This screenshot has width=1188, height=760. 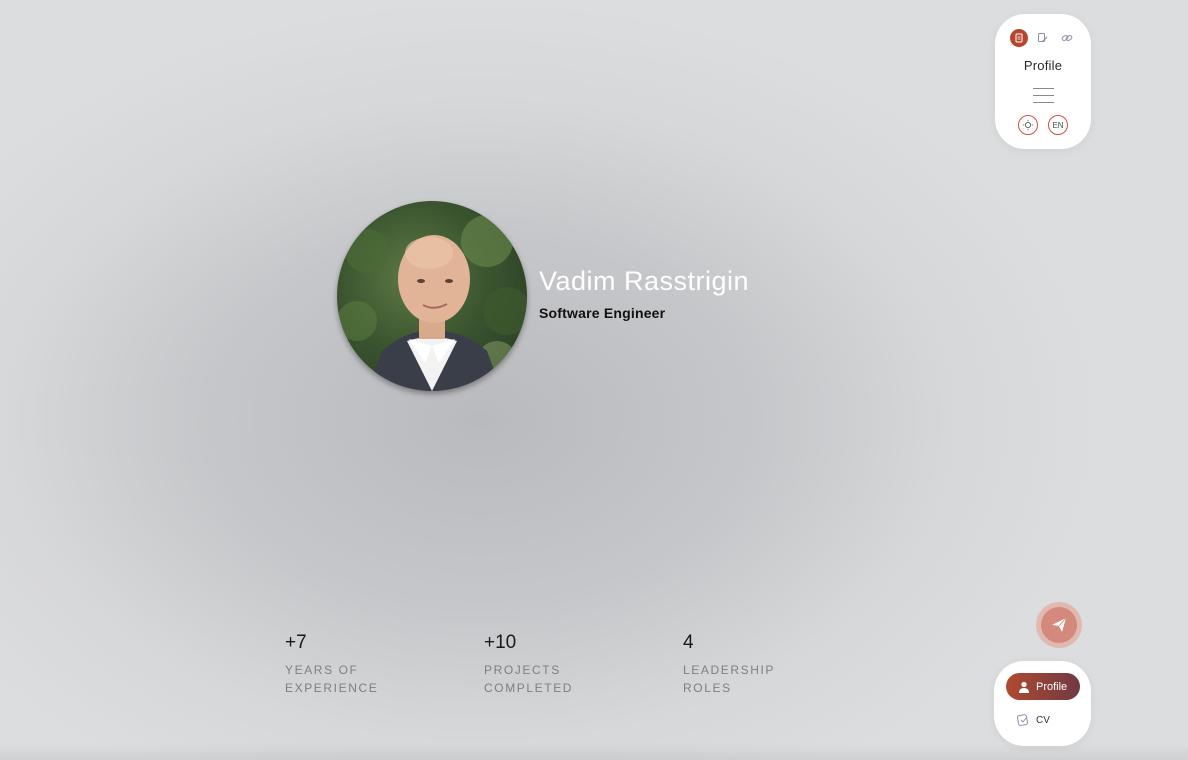 What do you see at coordinates (707, 688) in the screenshot?
I see `stat-label-line: ROLES` at bounding box center [707, 688].